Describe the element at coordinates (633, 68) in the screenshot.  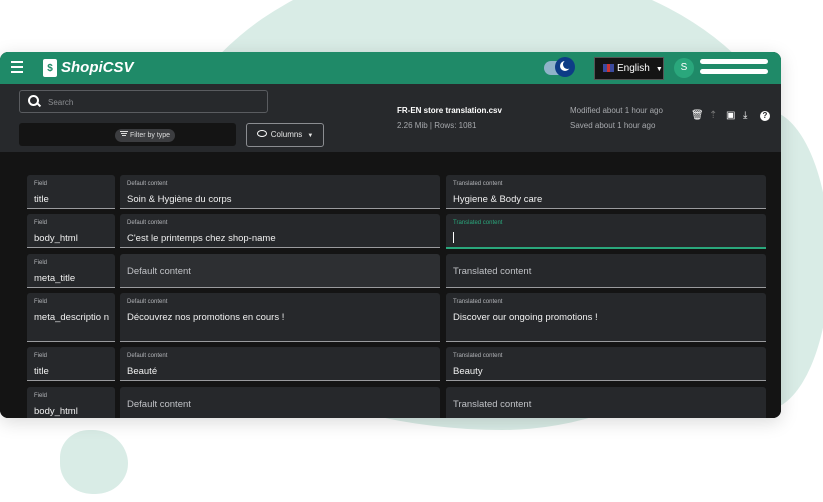
I see `language-label: English` at that location.